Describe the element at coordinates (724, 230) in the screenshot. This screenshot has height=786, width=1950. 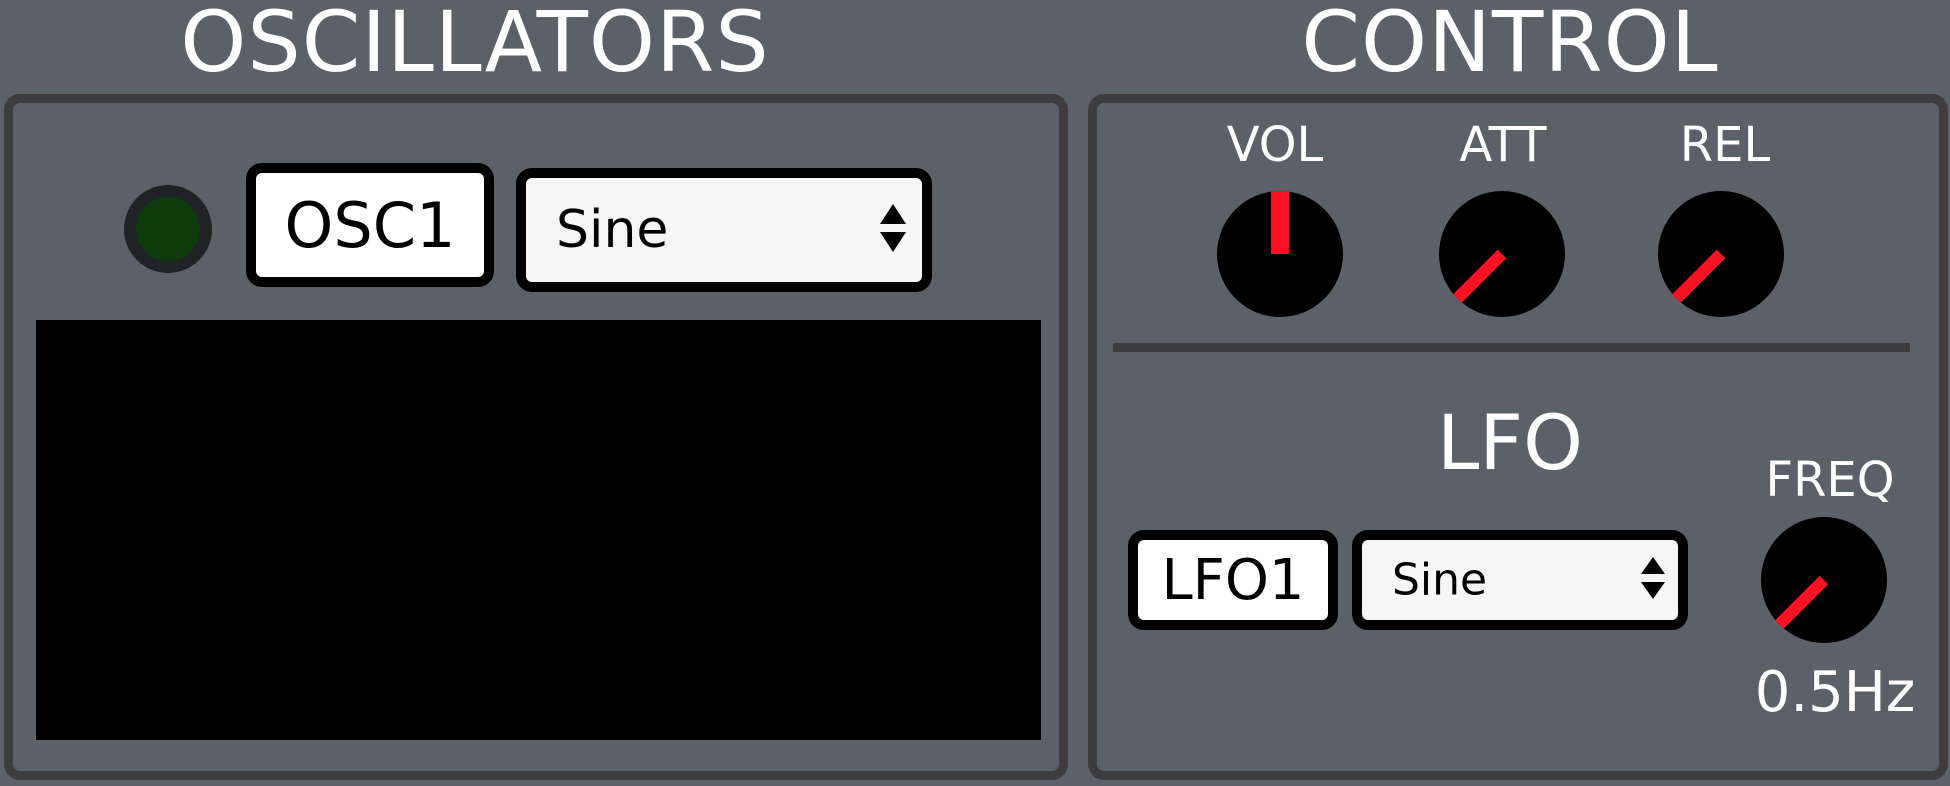
I see `osc-waveform-select: Sine` at that location.